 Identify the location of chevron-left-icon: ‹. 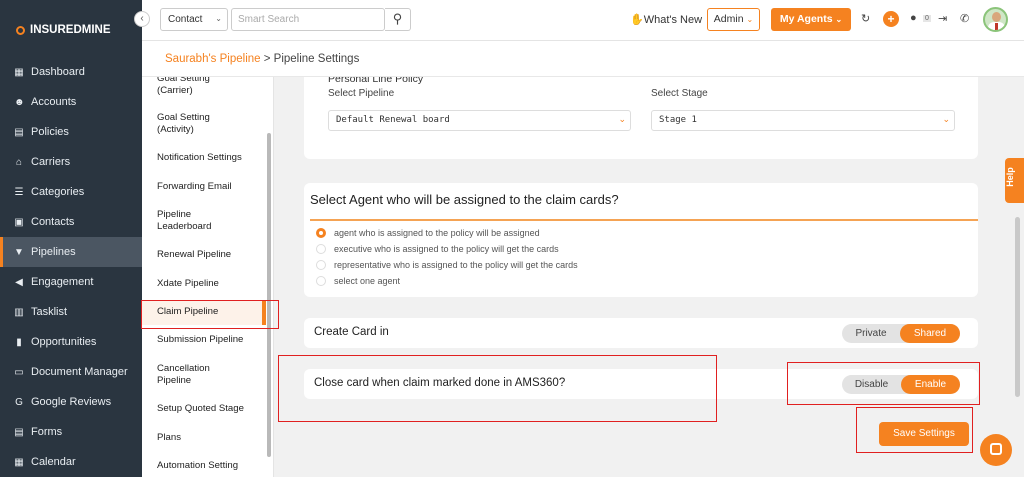
(142, 18).